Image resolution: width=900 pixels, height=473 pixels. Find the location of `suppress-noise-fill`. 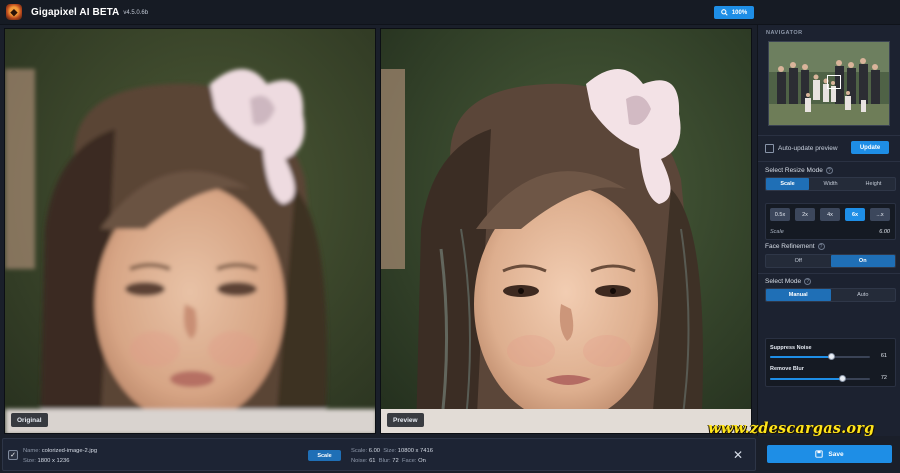

suppress-noise-fill is located at coordinates (800, 357).